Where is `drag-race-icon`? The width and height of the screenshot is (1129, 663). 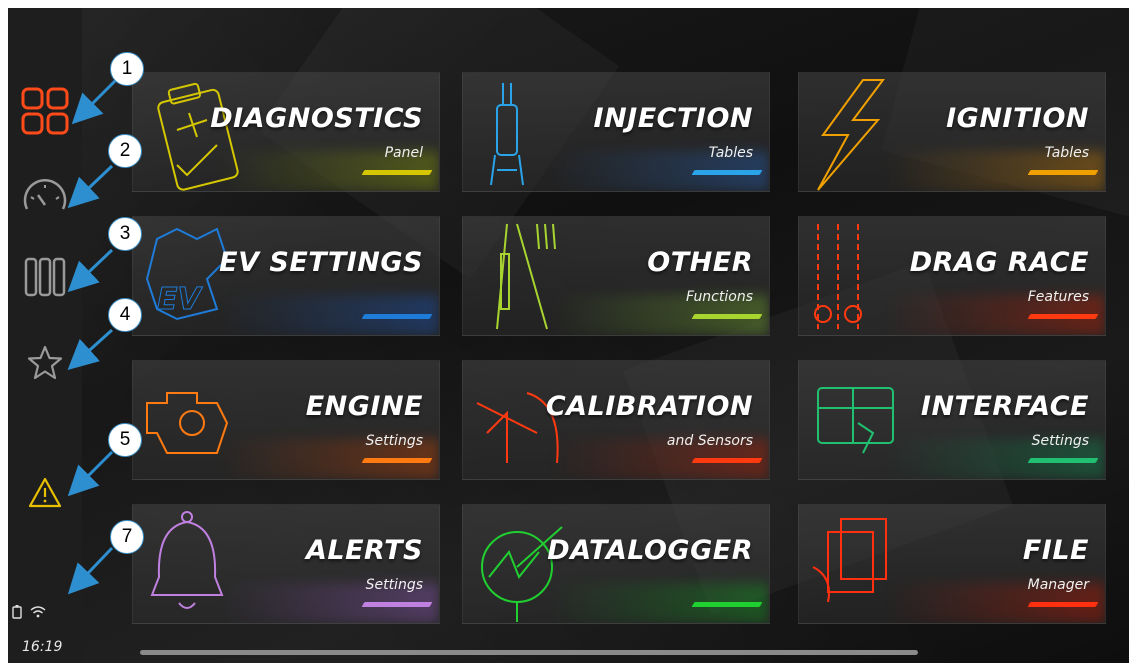
drag-race-icon is located at coordinates (838, 276).